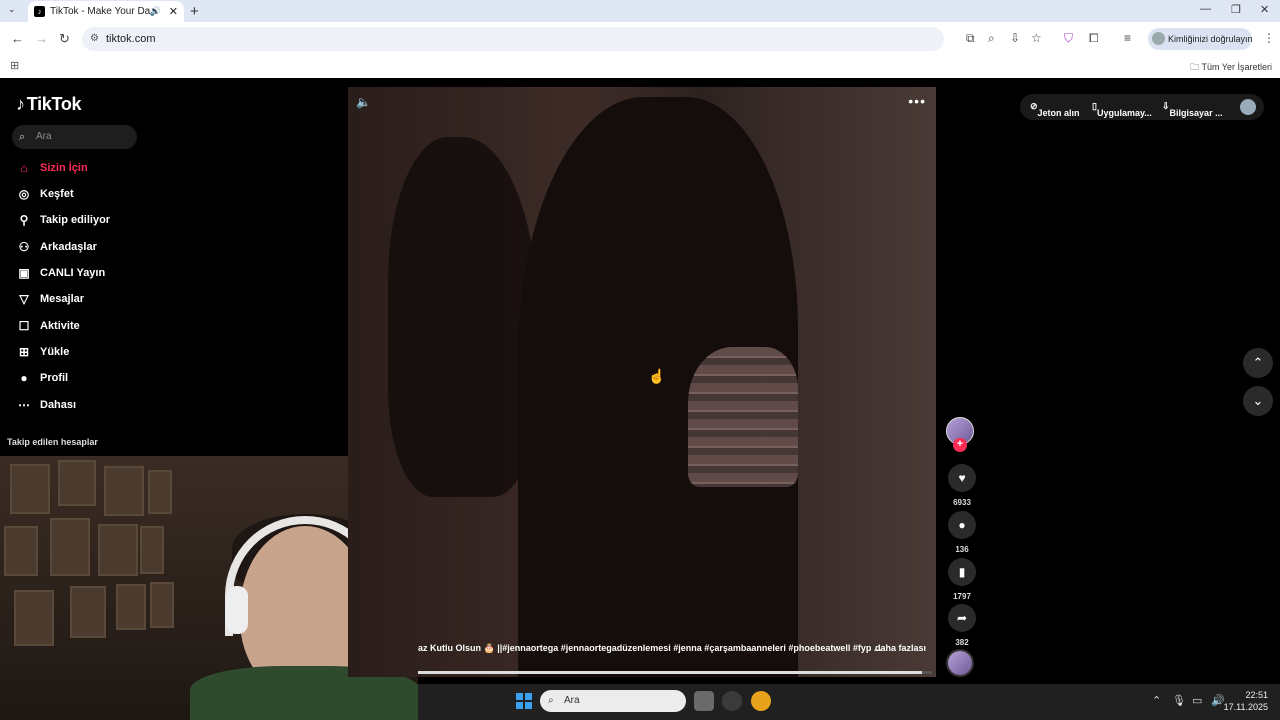 The height and width of the screenshot is (720, 1280). I want to click on headphone-cup-left, so click(237, 610).